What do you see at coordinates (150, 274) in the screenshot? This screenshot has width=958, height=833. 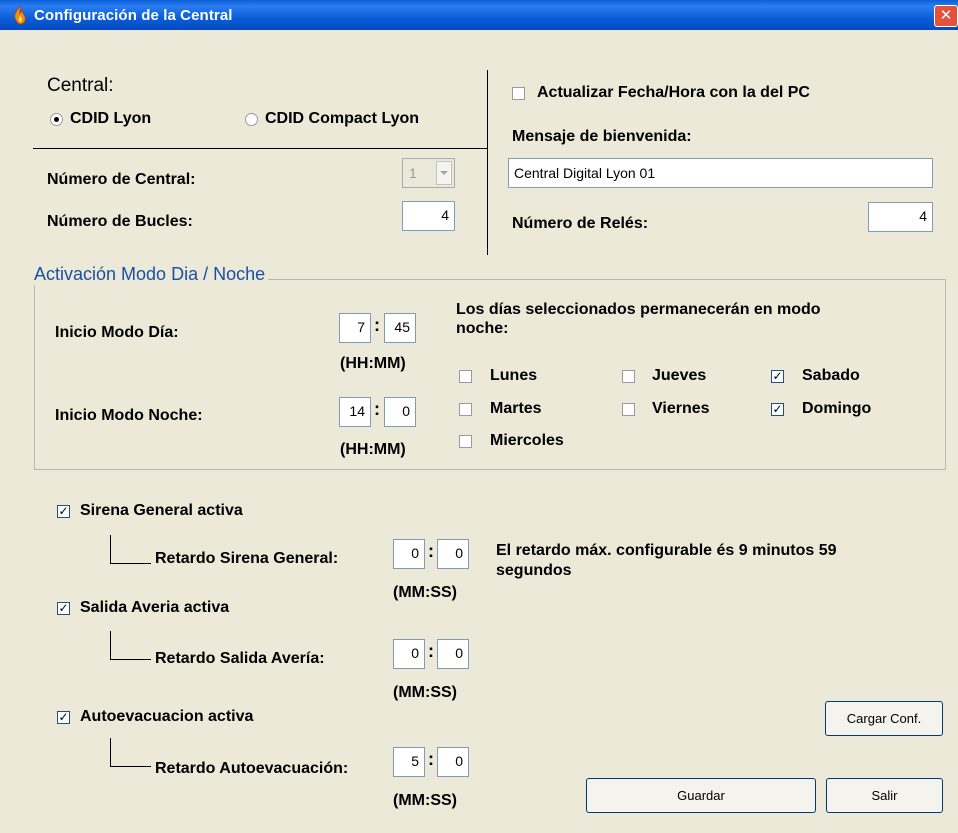 I see `dia-noche-group-title: Activación Modo Dia / Noche` at bounding box center [150, 274].